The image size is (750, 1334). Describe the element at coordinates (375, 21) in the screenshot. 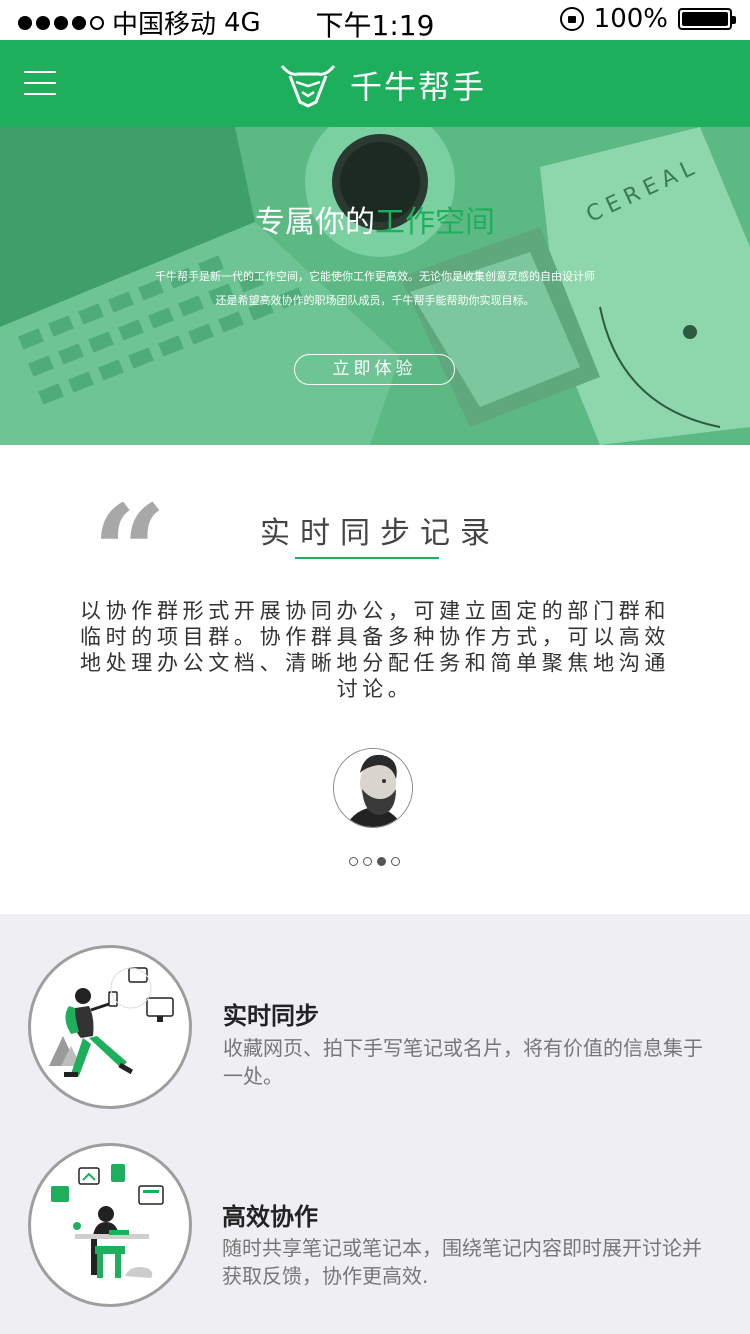

I see `status-bar: 中国移动 4G 下午1:19 100%` at that location.